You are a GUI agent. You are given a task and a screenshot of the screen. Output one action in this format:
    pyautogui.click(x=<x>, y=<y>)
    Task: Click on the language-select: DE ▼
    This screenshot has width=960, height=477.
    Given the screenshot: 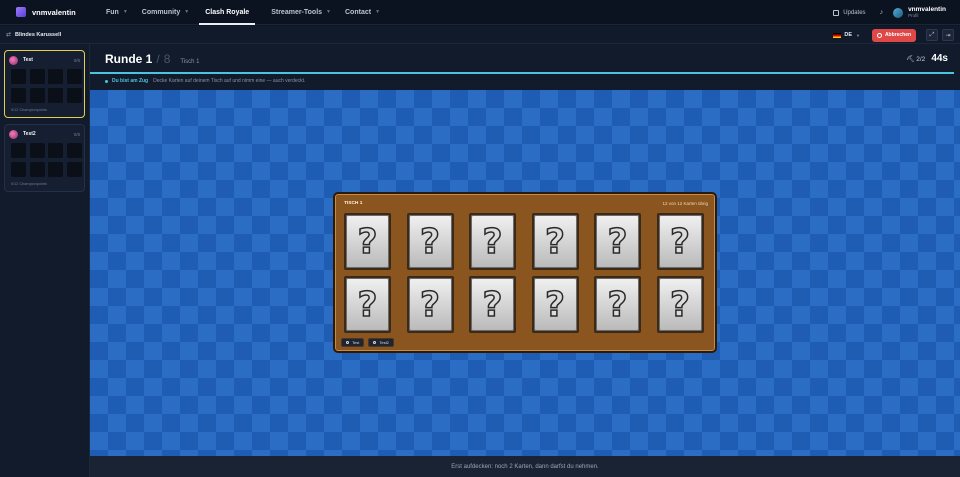 What is the action you would take?
    pyautogui.click(x=846, y=35)
    